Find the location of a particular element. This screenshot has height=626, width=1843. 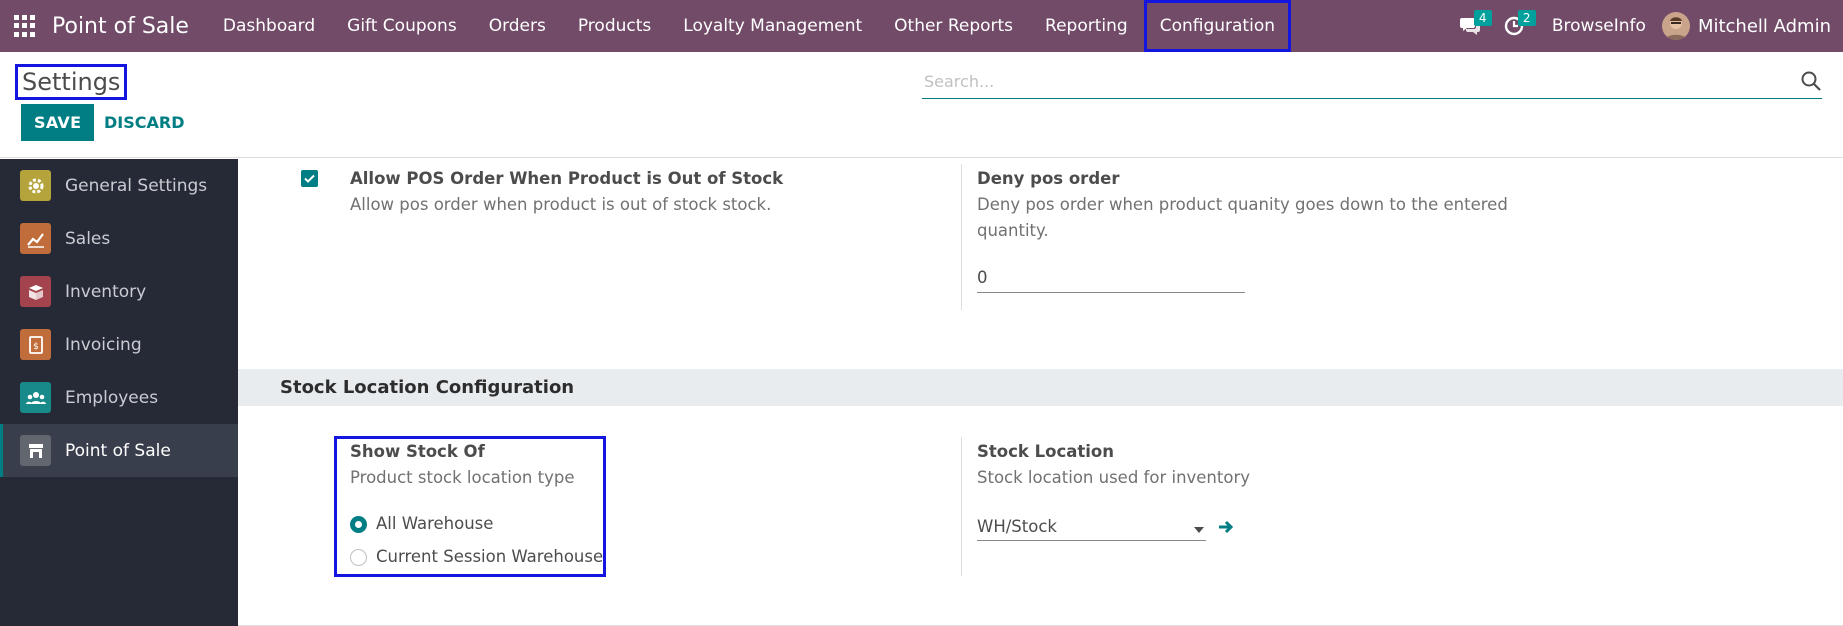

people-icon is located at coordinates (35, 397).